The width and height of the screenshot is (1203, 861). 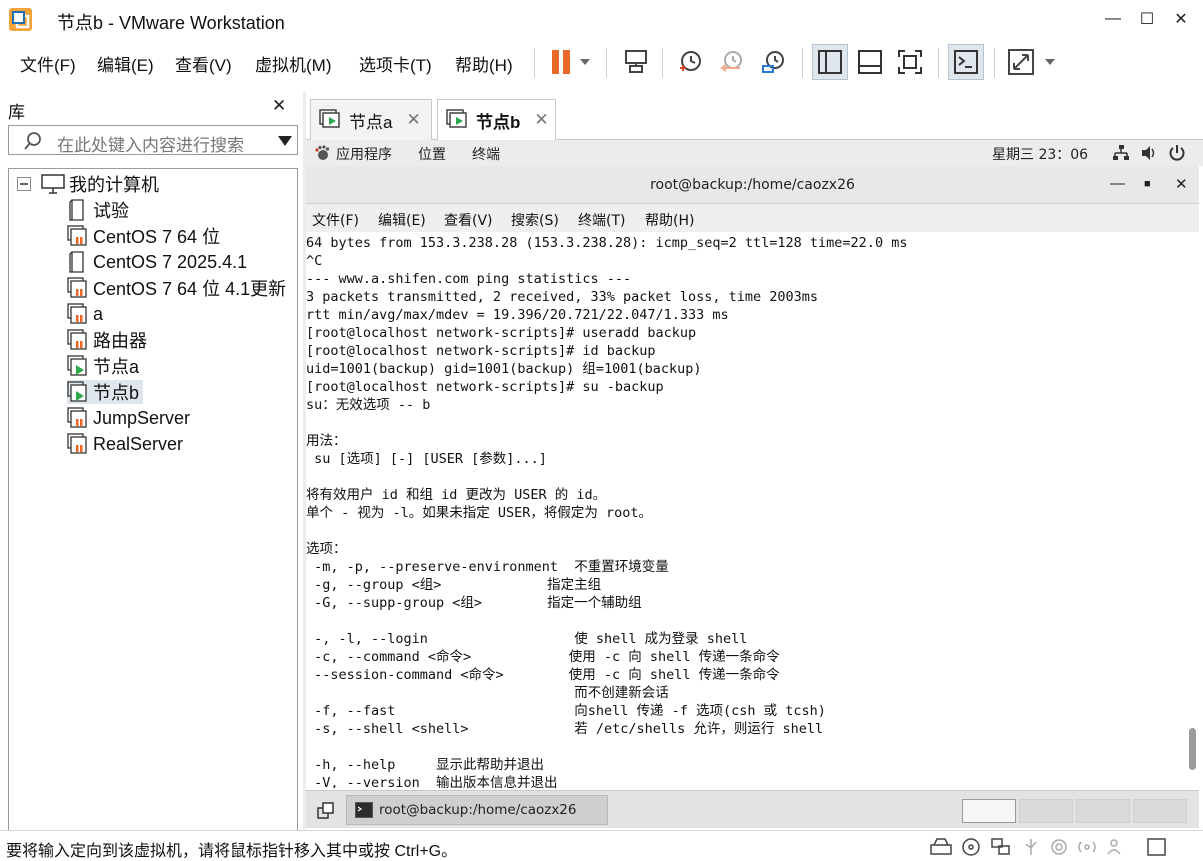 What do you see at coordinates (150, 145) in the screenshot?
I see `search-placeholder: 在此处键入内容进行搜索` at bounding box center [150, 145].